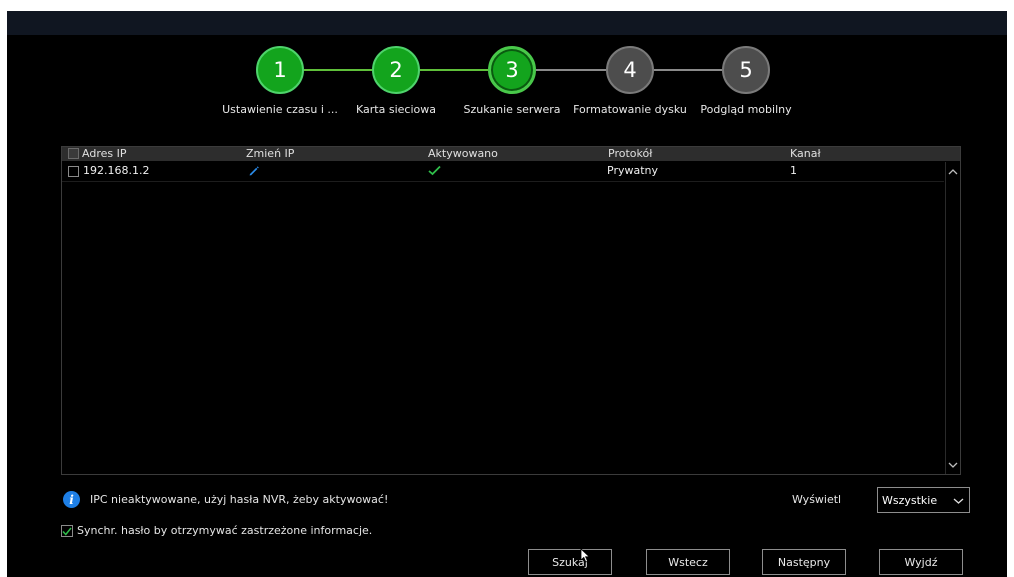 This screenshot has height=577, width=1014. I want to click on top-bar, so click(507, 23).